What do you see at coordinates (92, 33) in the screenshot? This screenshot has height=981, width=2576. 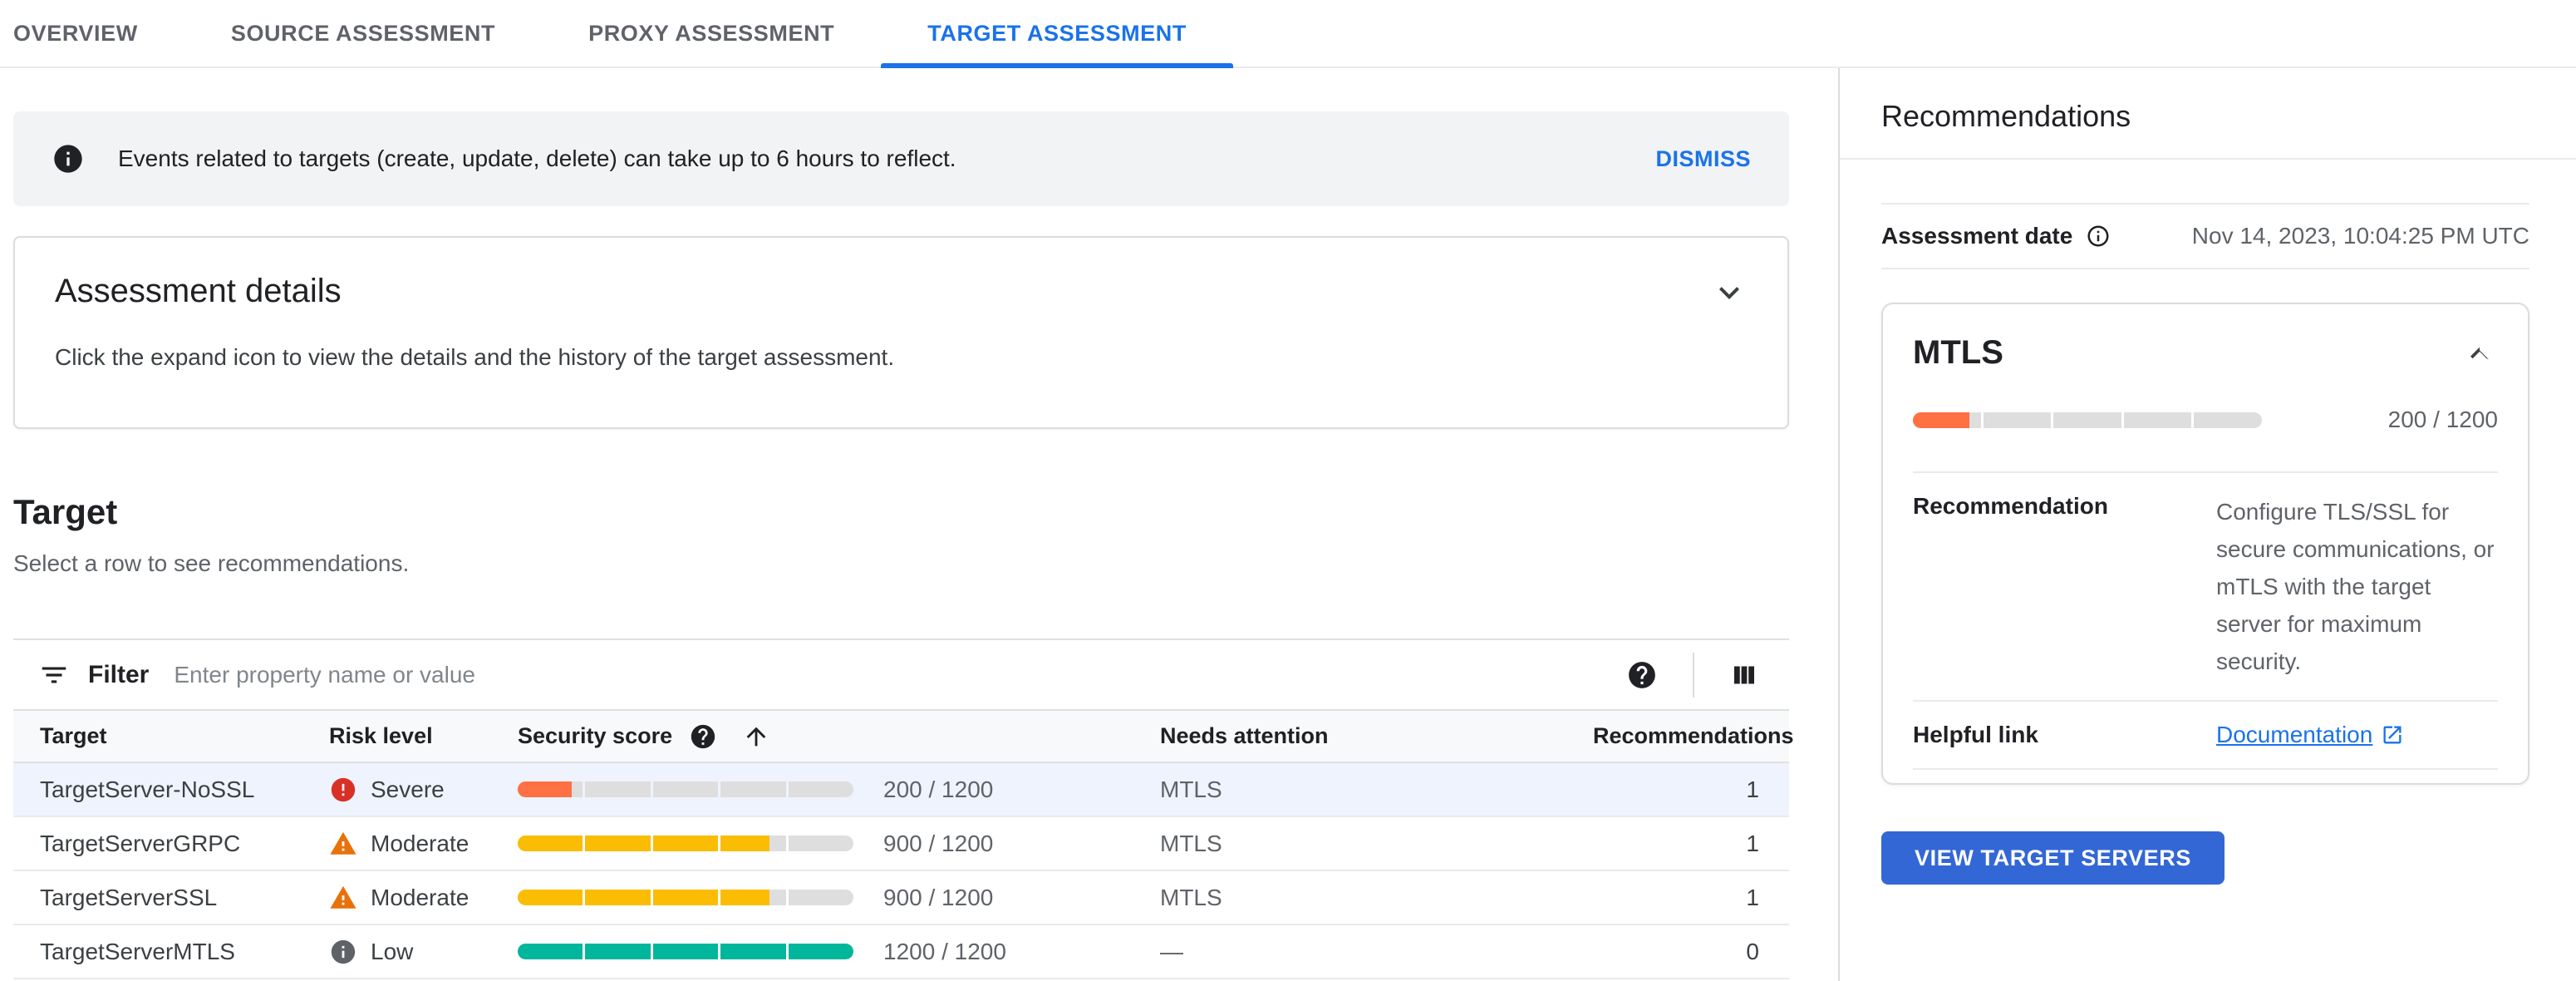 I see `tab-overview: OVERVIEW` at bounding box center [92, 33].